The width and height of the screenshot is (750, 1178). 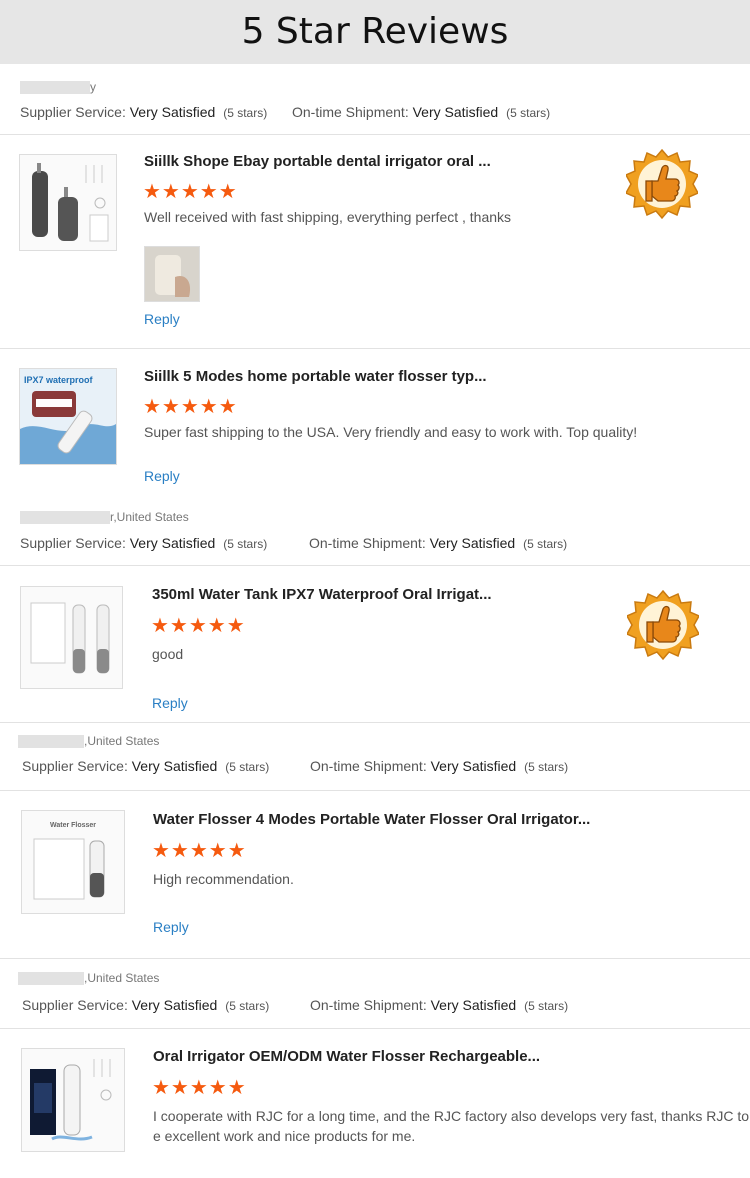 I want to click on page-title: 5 Star Reviews, so click(x=375, y=31).